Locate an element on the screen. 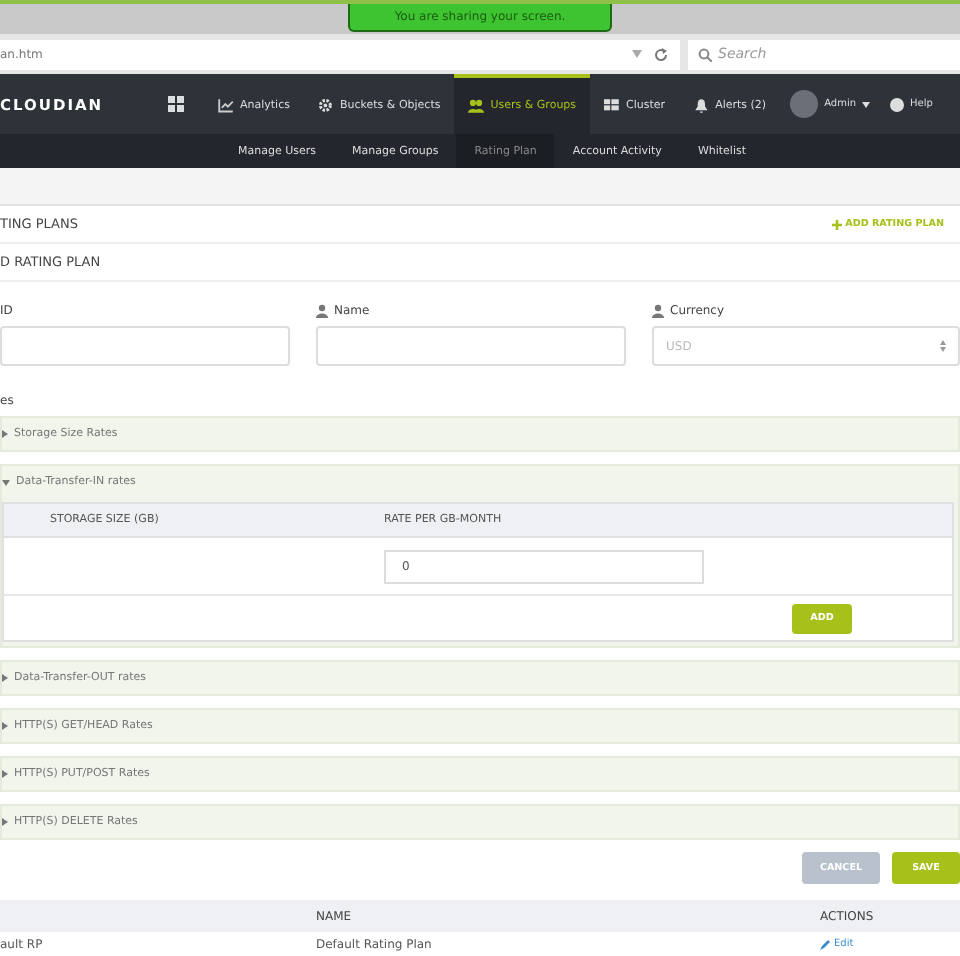  dropdown-icon is located at coordinates (637, 54).